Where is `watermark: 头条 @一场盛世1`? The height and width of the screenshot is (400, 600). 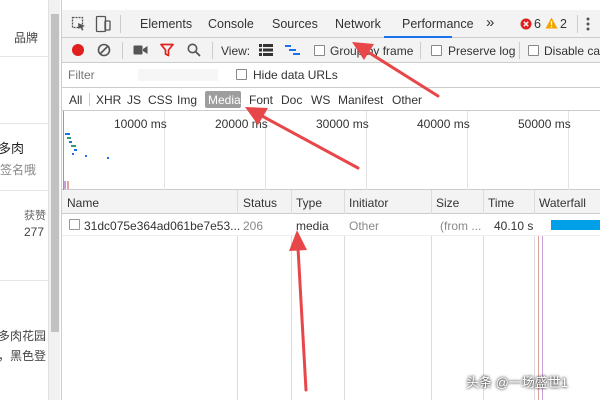
watermark: 头条 @一场盛世1 is located at coordinates (517, 382).